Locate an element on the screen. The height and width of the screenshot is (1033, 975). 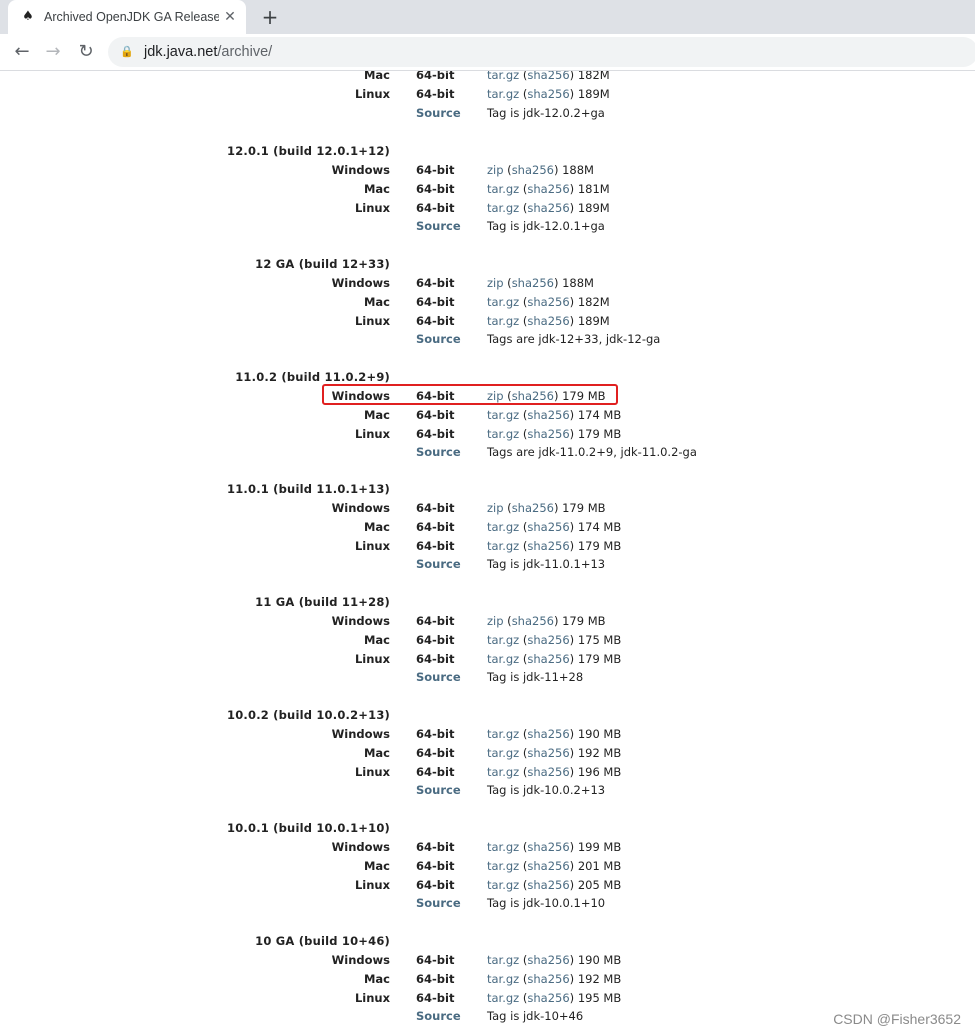
file-size: ) 189M is located at coordinates (589, 321).